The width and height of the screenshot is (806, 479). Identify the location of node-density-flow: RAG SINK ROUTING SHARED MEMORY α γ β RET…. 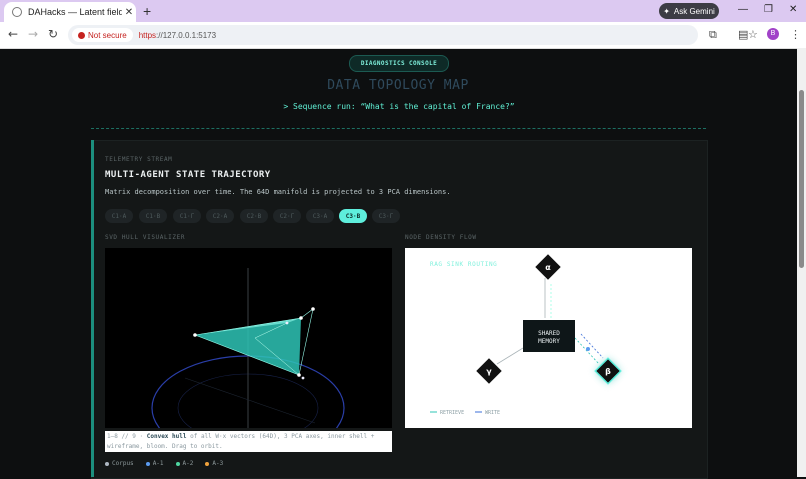
(548, 338).